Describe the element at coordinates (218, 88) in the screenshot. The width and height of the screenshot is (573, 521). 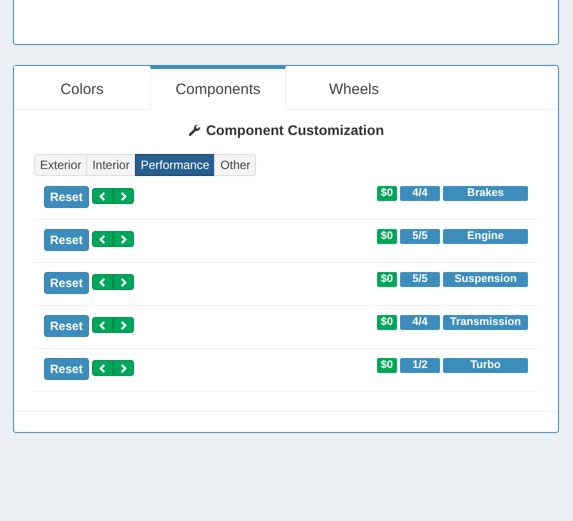
I see `tab: Components` at that location.